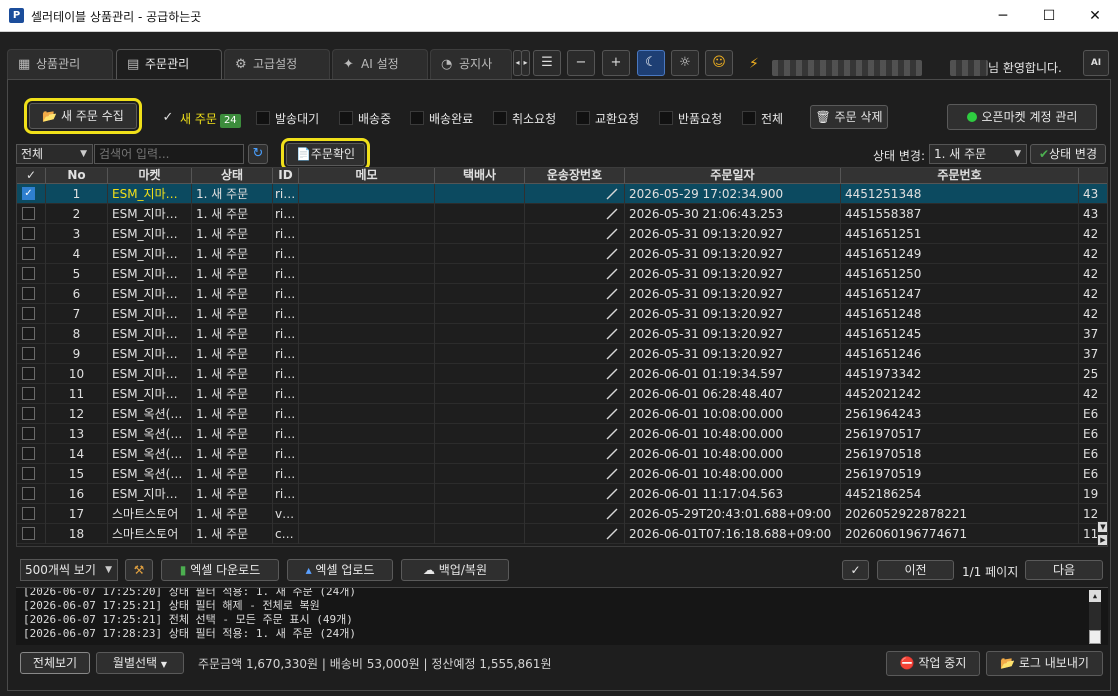  Describe the element at coordinates (616, 63) in the screenshot. I see `zoom-in-button: +` at that location.